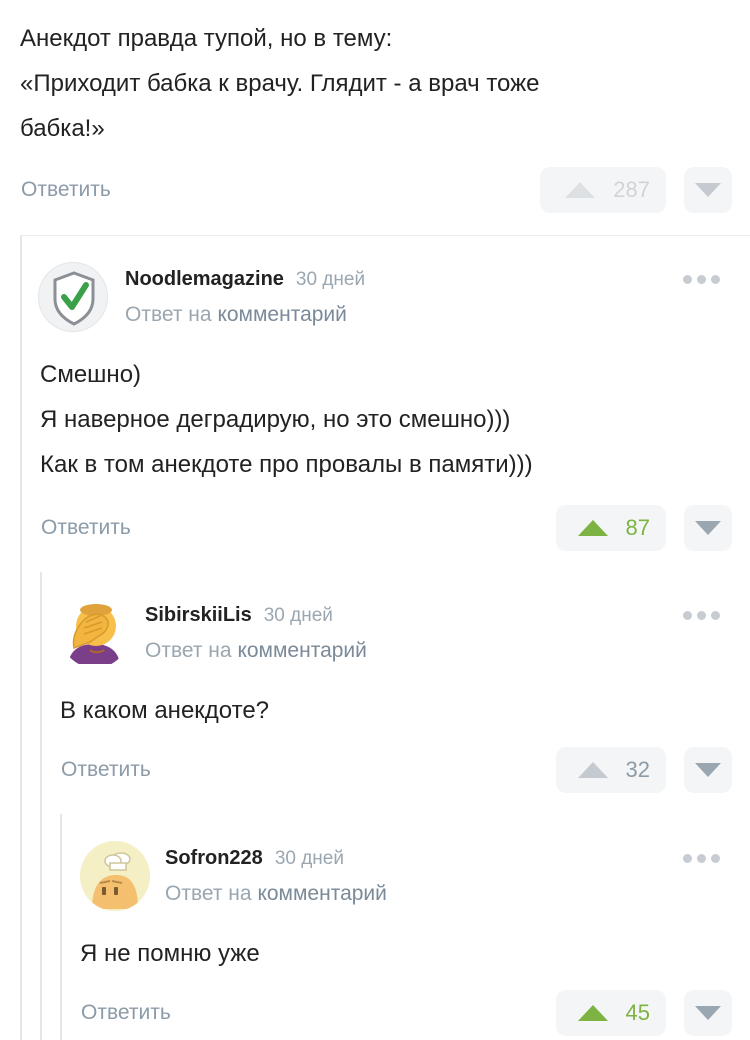 The image size is (750, 1040). I want to click on shield-check-icon, so click(74, 298).